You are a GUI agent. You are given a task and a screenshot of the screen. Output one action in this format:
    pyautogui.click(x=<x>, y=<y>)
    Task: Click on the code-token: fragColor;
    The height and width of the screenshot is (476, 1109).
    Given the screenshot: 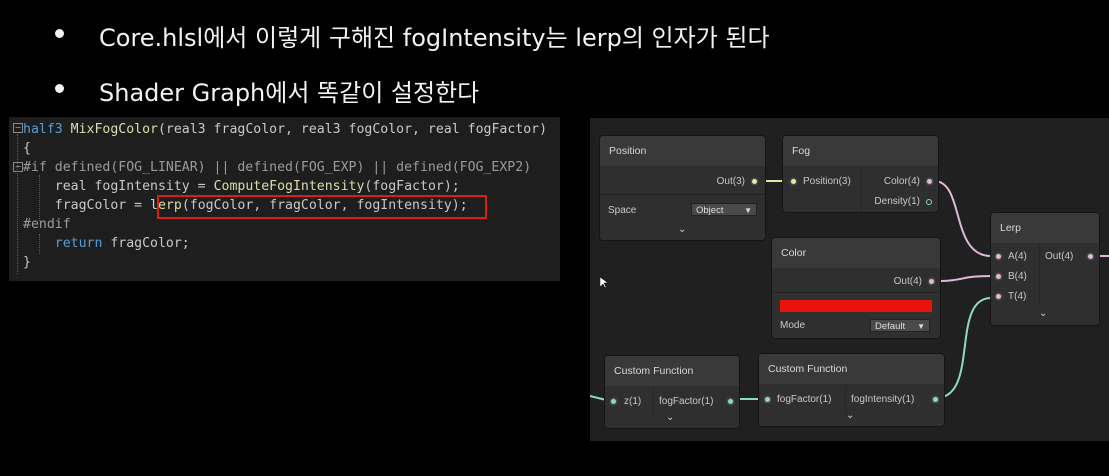 What is the action you would take?
    pyautogui.click(x=146, y=243)
    